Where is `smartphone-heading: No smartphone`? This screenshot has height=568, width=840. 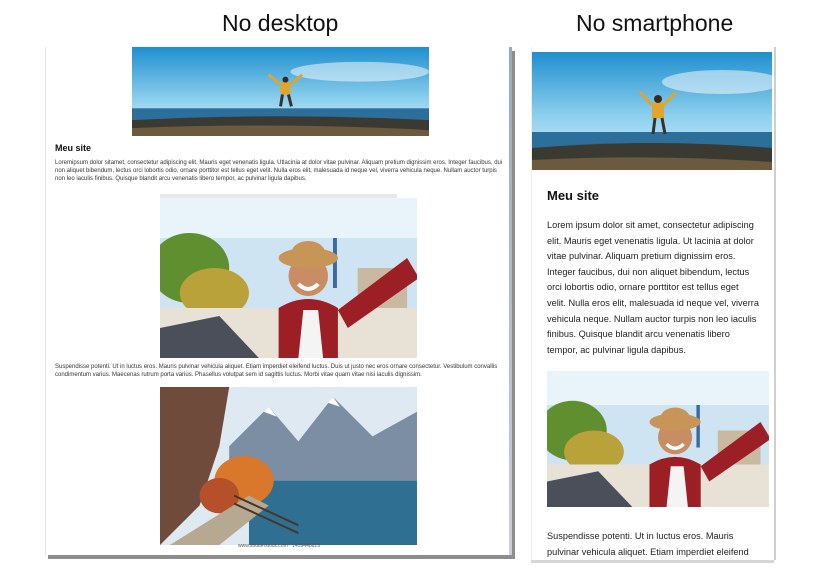 smartphone-heading: No smartphone is located at coordinates (655, 23).